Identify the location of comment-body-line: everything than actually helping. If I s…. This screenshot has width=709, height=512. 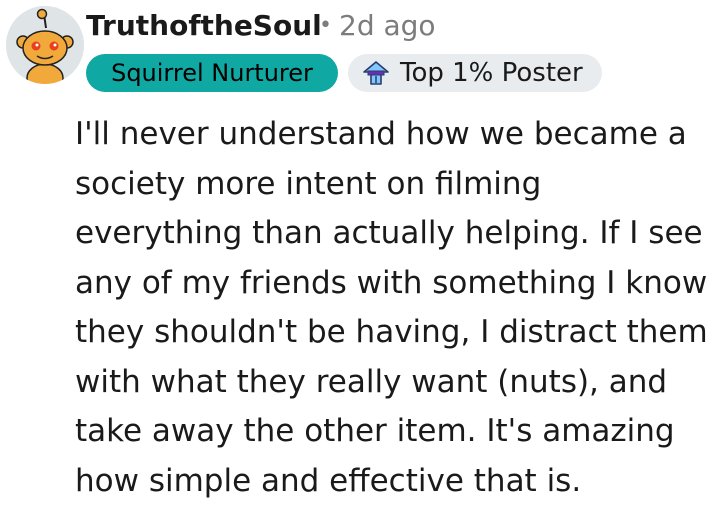
(389, 233).